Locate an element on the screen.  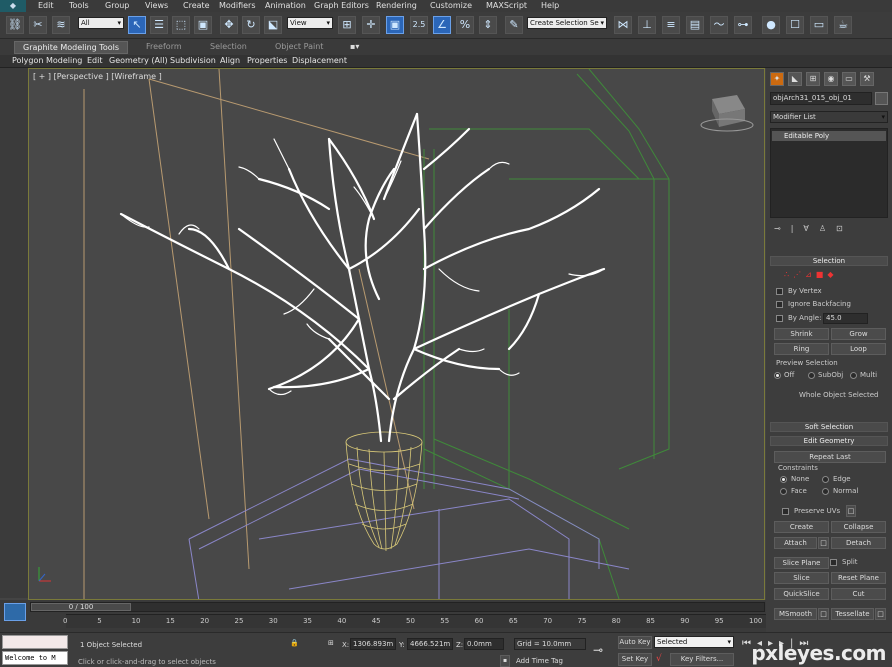
reference-coordinate-dropdown: View is located at coordinates (310, 23).